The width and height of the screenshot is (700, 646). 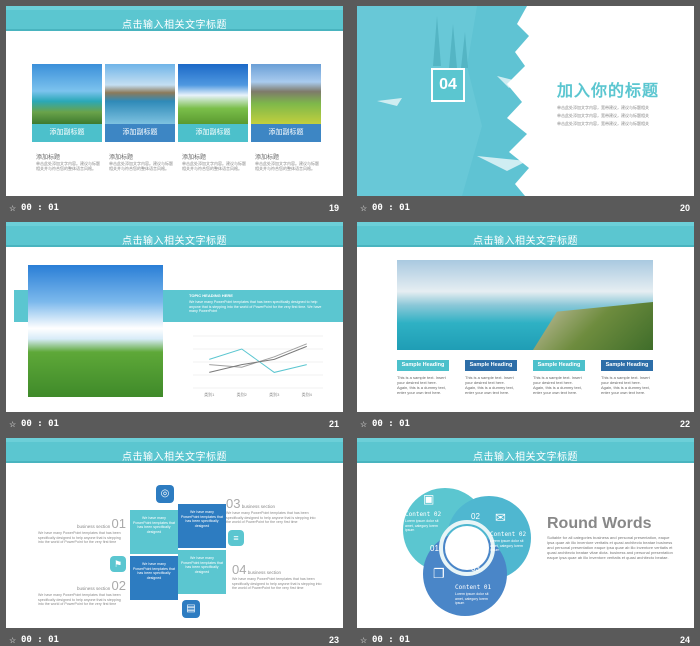 What do you see at coordinates (491, 365) in the screenshot?
I see `sample-heading-2: Sample Heading` at bounding box center [491, 365].